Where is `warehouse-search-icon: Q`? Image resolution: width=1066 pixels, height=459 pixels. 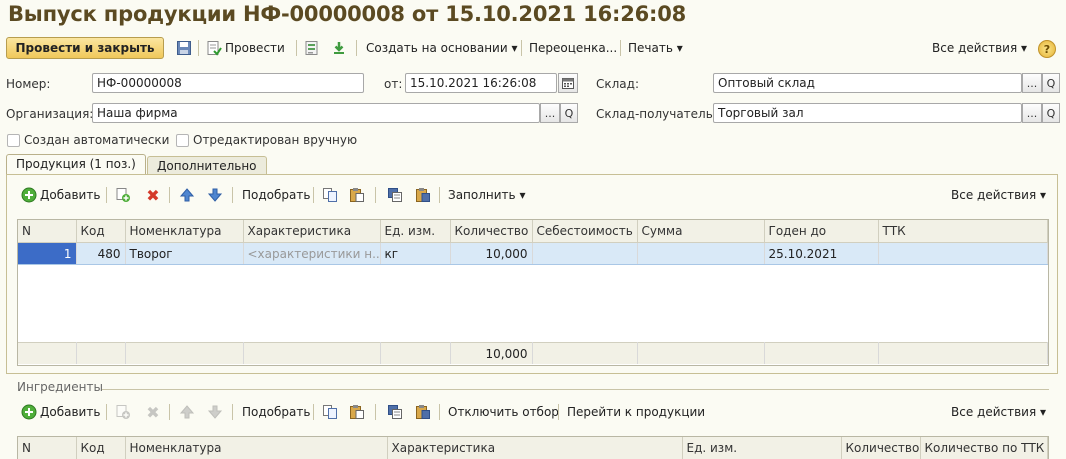 warehouse-search-icon: Q is located at coordinates (1051, 83).